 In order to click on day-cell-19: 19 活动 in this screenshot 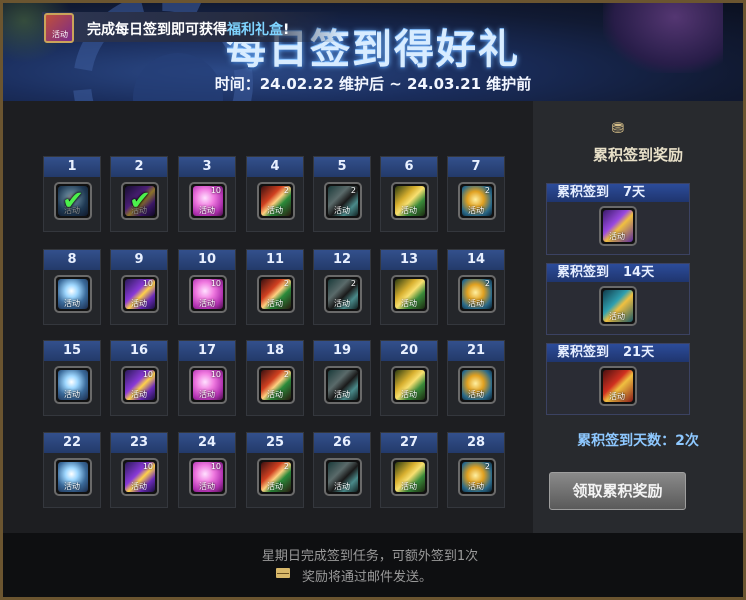, I will do `click(342, 378)`.